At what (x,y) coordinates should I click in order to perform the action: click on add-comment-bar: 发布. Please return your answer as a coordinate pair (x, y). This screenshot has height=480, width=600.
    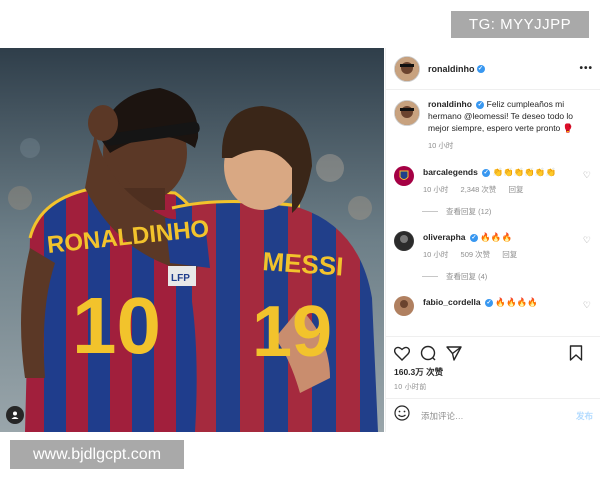
    Looking at the image, I should click on (493, 415).